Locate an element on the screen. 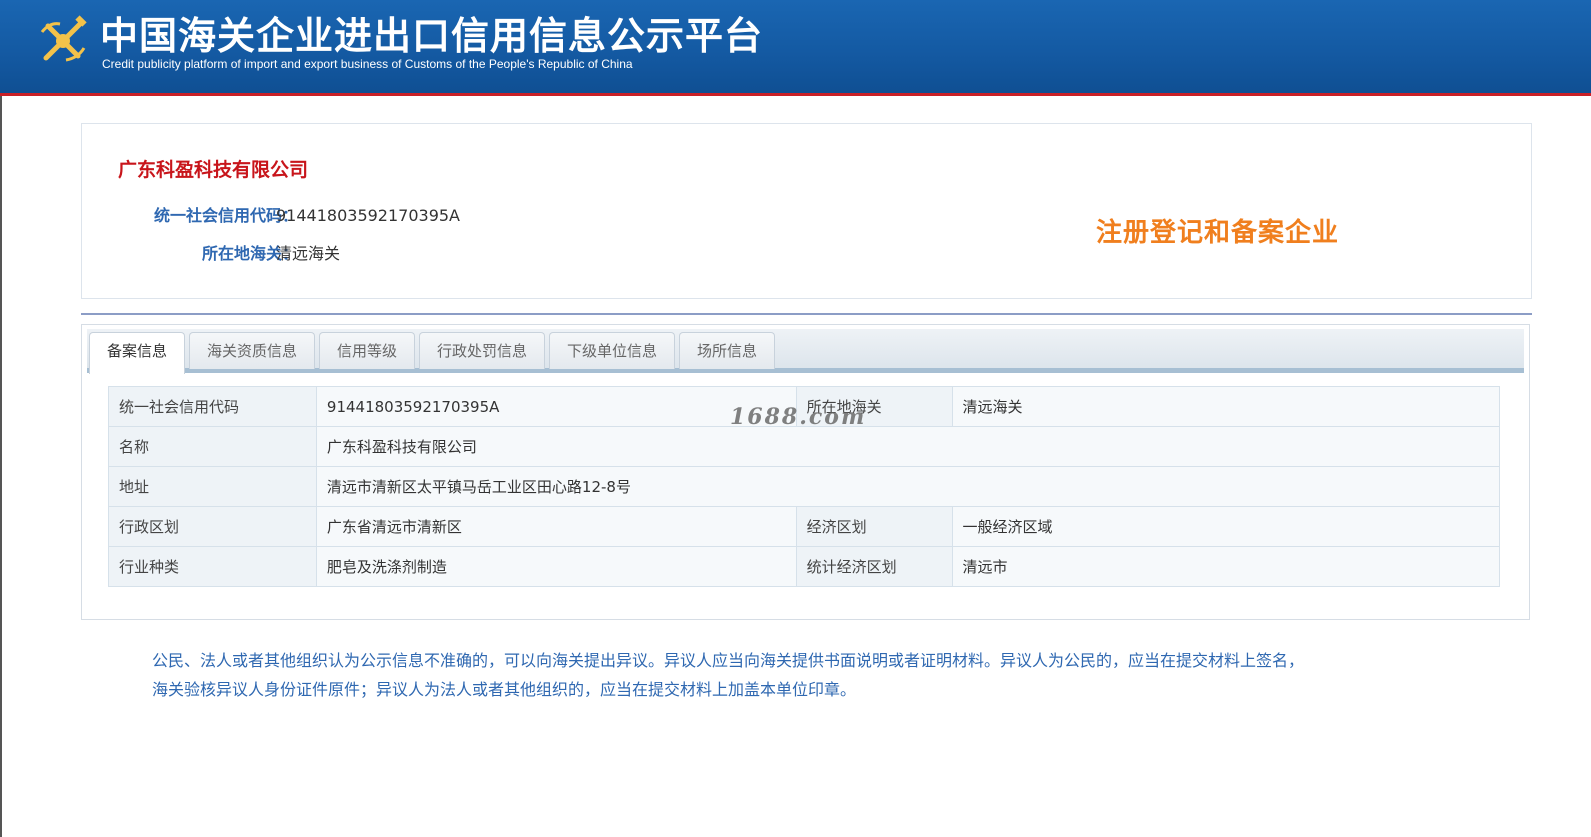 The width and height of the screenshot is (1591, 837). table-label: 行业种类 is located at coordinates (212, 566).